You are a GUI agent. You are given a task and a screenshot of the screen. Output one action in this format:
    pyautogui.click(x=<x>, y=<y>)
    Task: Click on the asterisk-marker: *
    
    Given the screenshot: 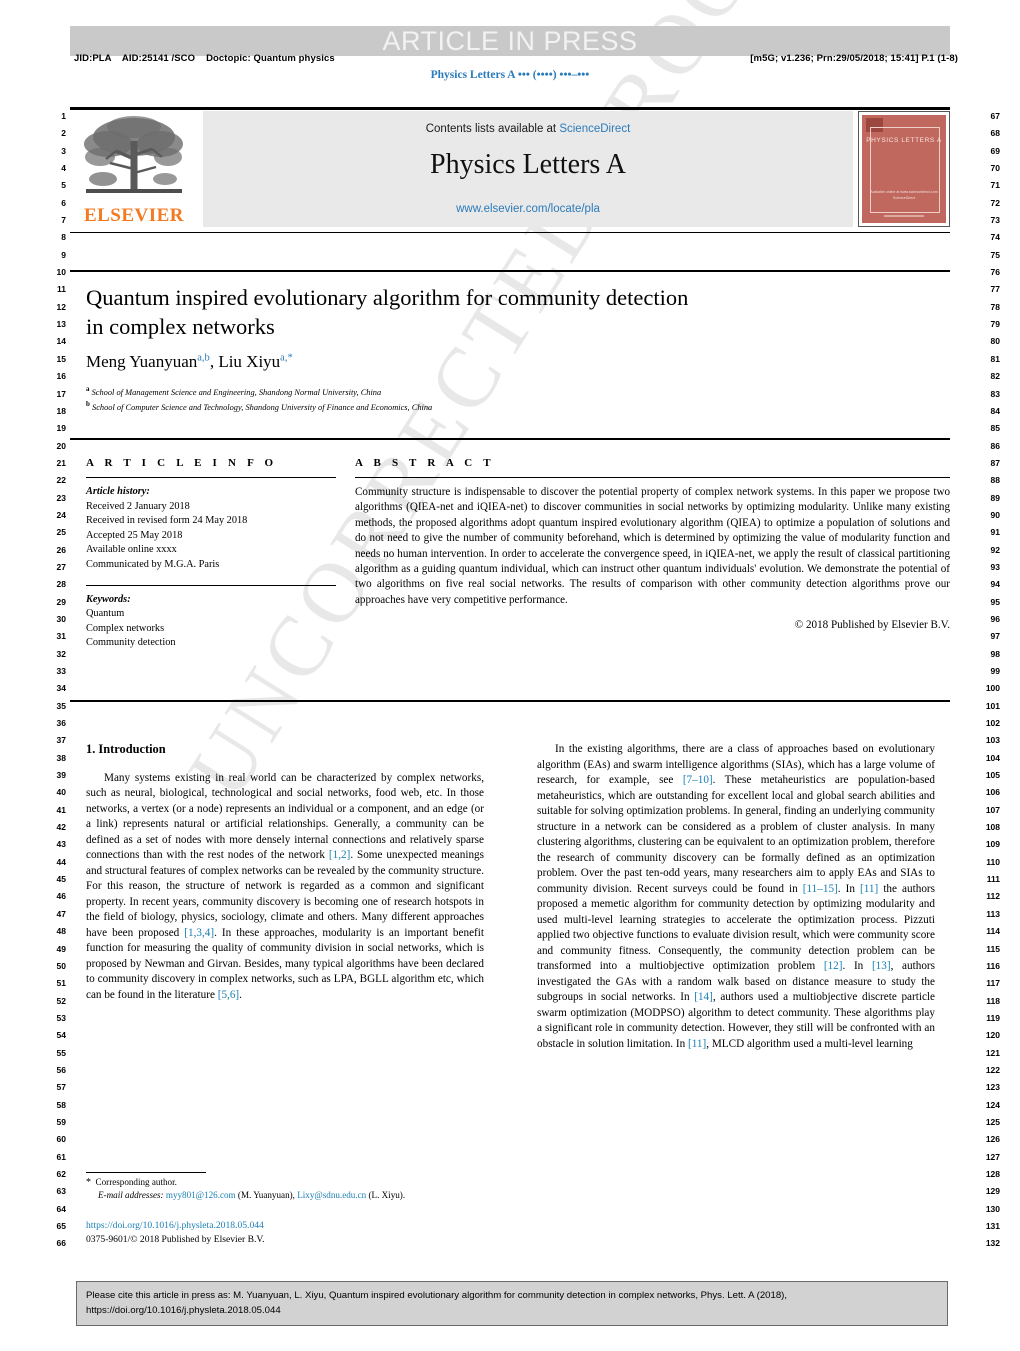 What is the action you would take?
    pyautogui.click(x=88, y=1182)
    